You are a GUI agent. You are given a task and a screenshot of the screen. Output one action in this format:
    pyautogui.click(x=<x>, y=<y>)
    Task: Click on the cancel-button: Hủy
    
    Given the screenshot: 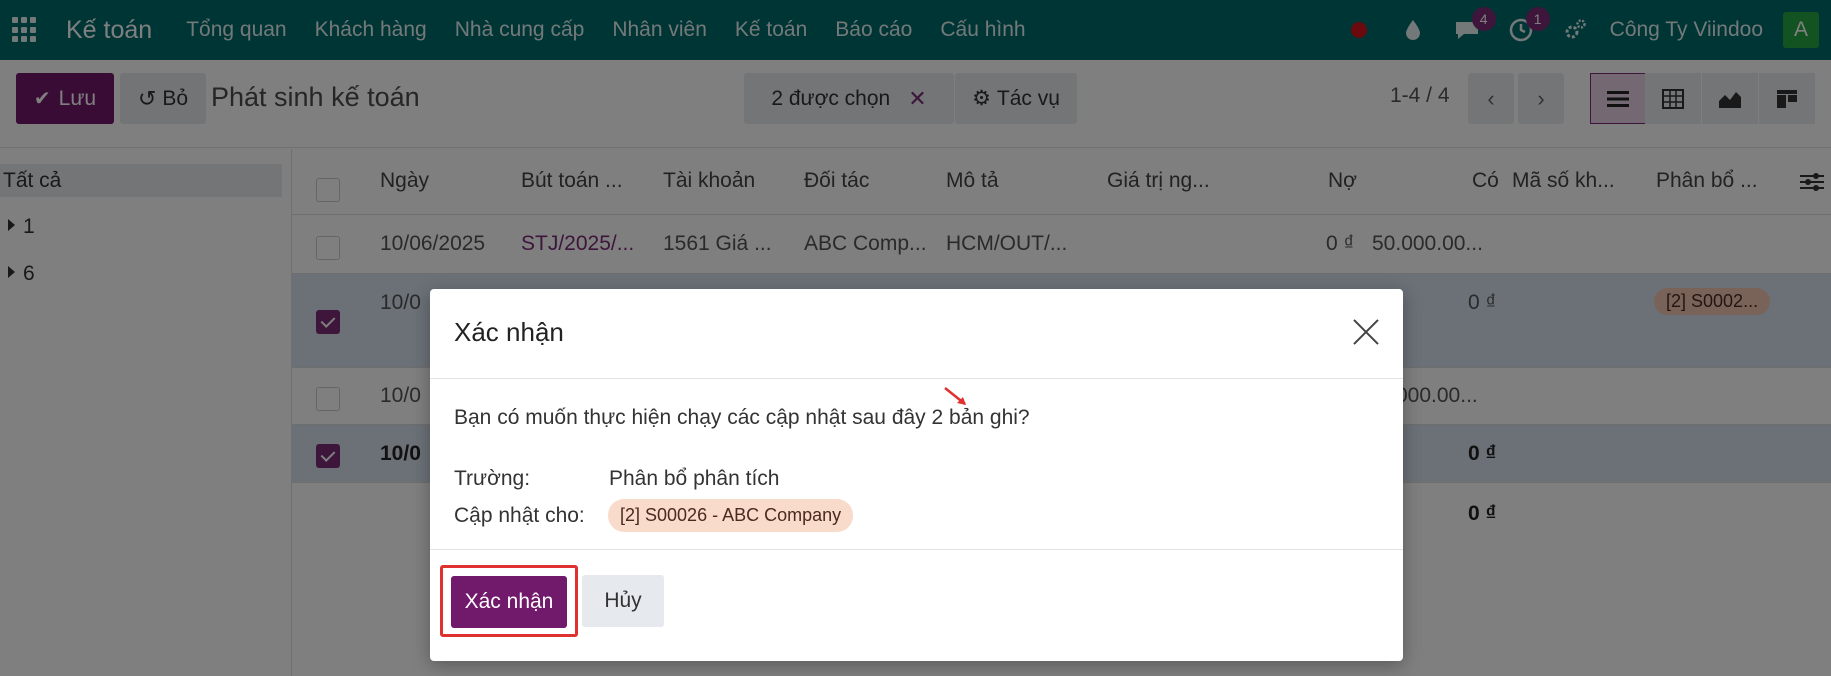 What is the action you would take?
    pyautogui.click(x=623, y=601)
    